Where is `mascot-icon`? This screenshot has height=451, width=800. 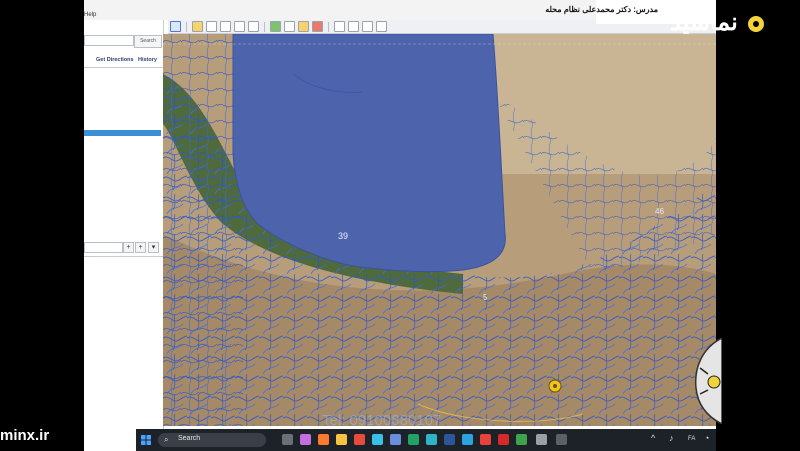 mascot-icon is located at coordinates (708, 381).